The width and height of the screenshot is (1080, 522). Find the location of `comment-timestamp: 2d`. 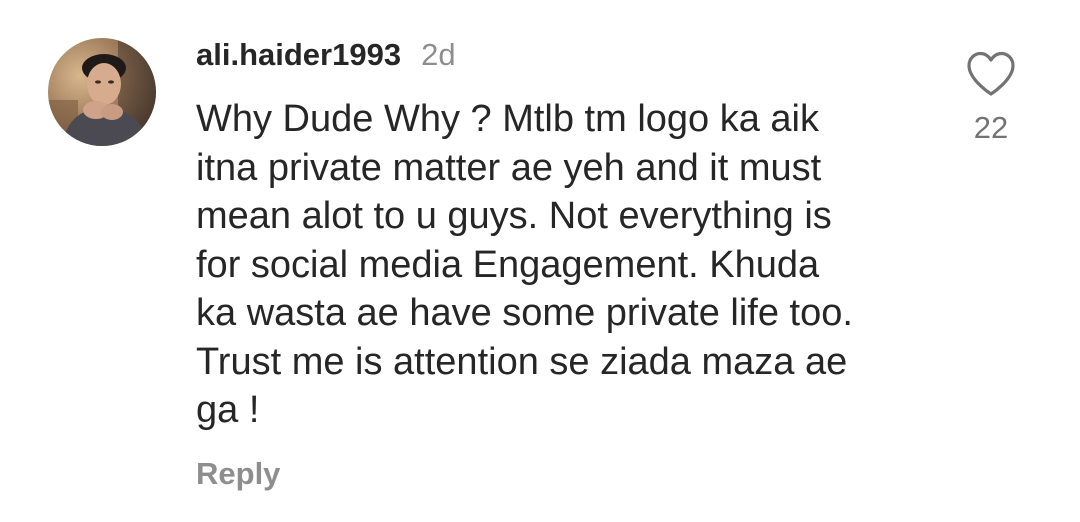

comment-timestamp: 2d is located at coordinates (438, 54).